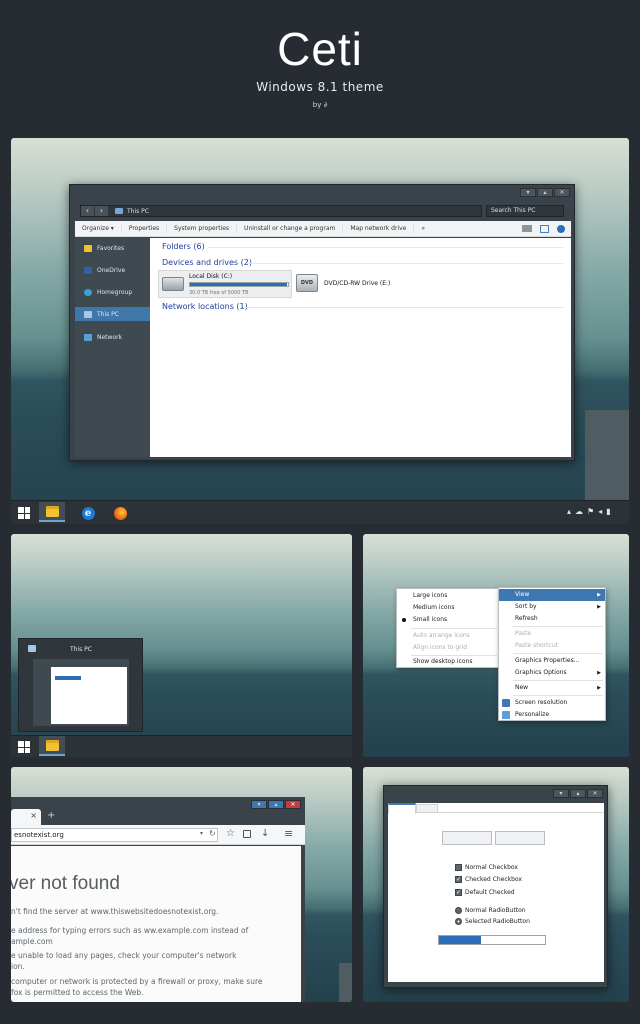  I want to click on checkbox-default-checked: ✓ Default Checked, so click(485, 892).